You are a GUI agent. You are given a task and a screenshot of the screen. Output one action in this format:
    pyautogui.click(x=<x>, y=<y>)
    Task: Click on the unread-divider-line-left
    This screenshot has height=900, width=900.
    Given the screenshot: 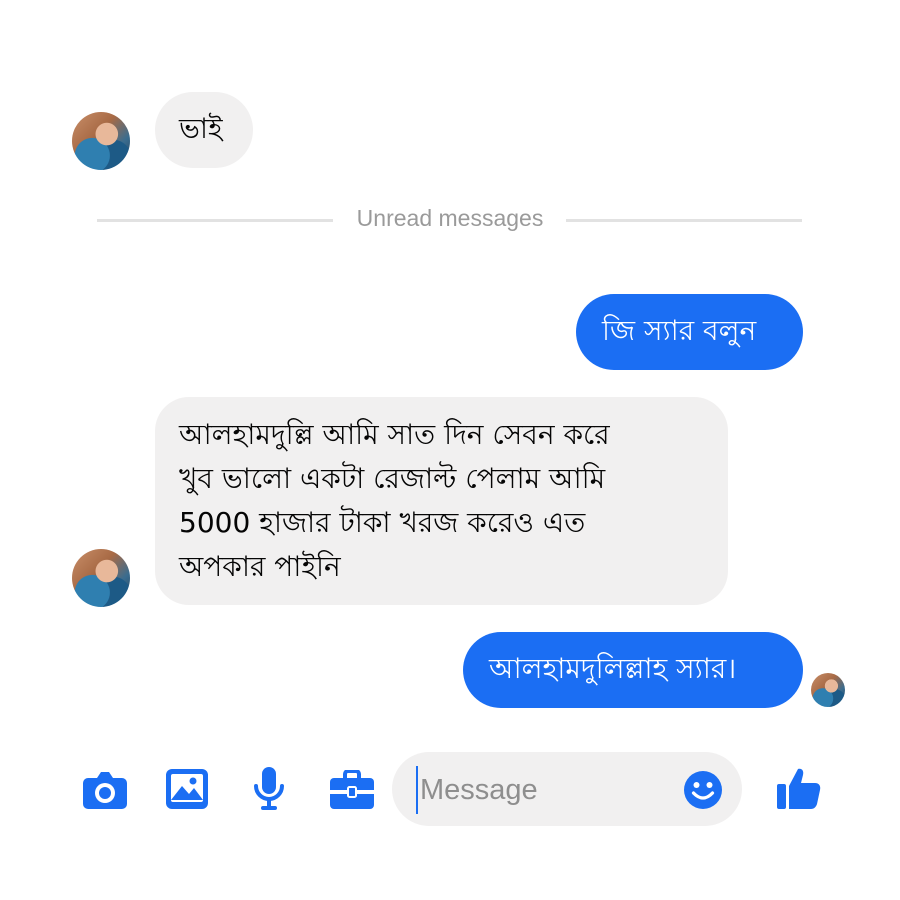 What is the action you would take?
    pyautogui.click(x=215, y=220)
    